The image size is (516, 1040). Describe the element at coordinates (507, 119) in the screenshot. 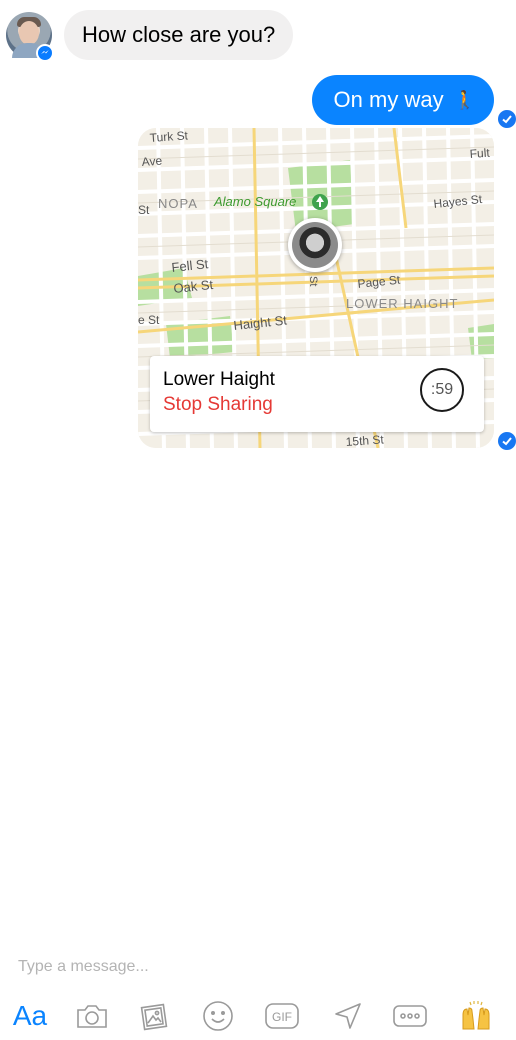

I see `read-receipt-icon` at that location.